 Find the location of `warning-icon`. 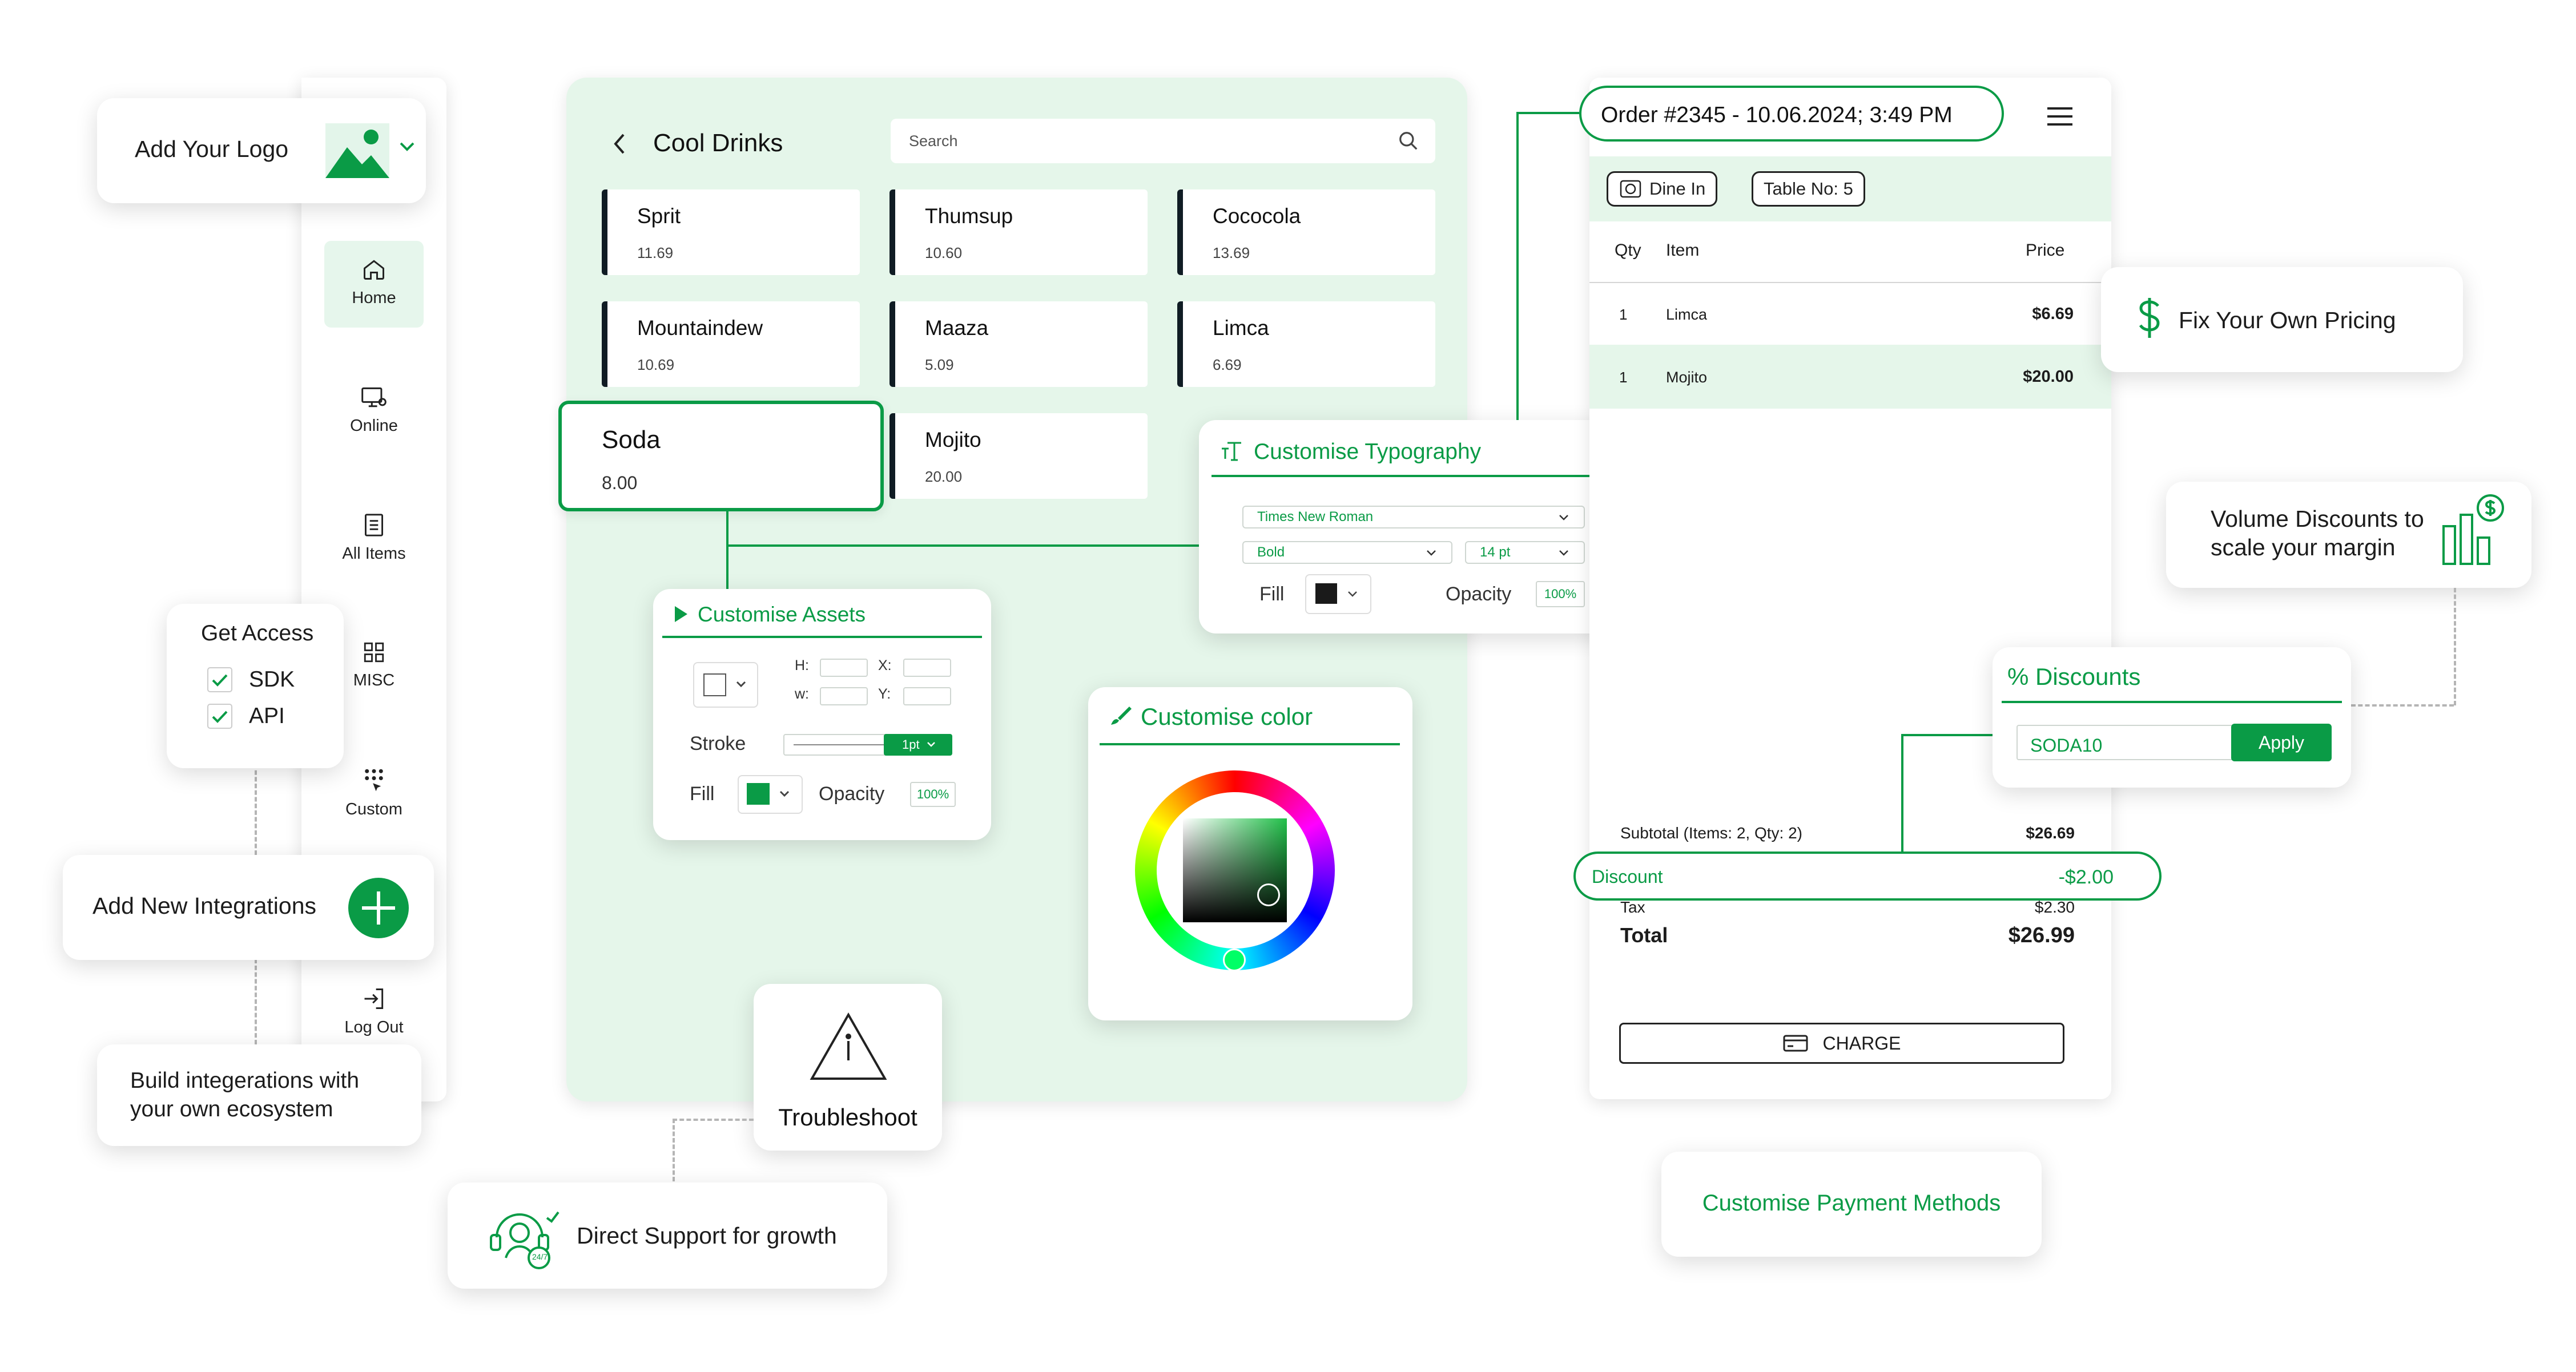

warning-icon is located at coordinates (848, 1046).